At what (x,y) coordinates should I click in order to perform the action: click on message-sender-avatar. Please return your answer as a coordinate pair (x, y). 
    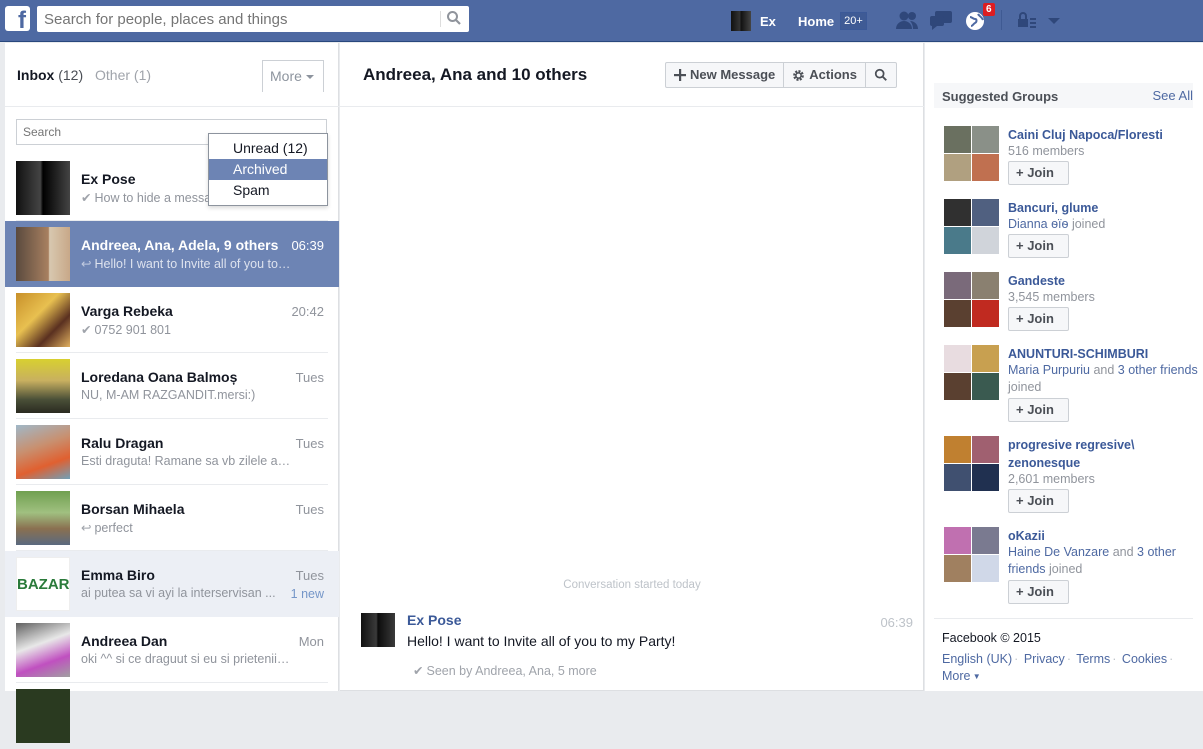
    Looking at the image, I should click on (378, 630).